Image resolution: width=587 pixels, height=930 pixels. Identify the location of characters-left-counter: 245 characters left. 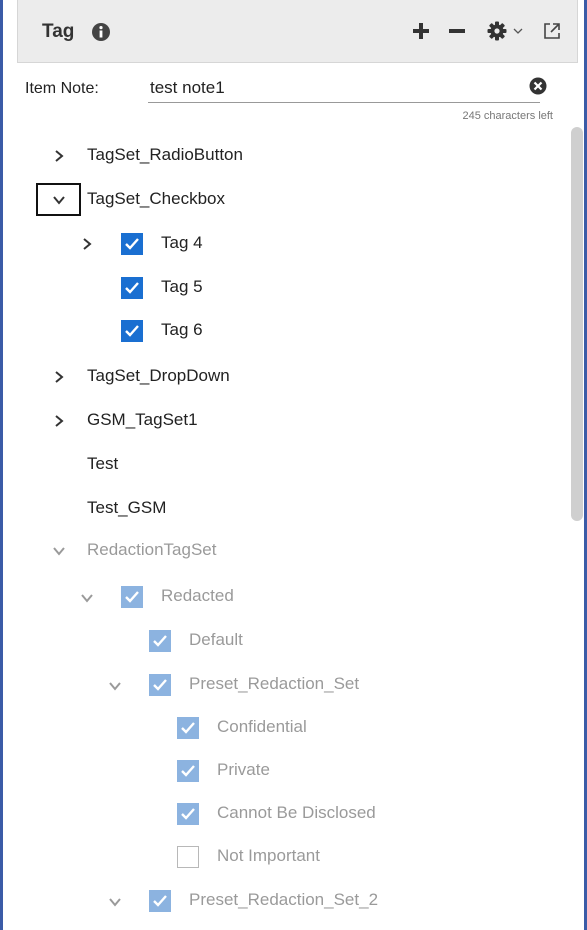
(508, 116).